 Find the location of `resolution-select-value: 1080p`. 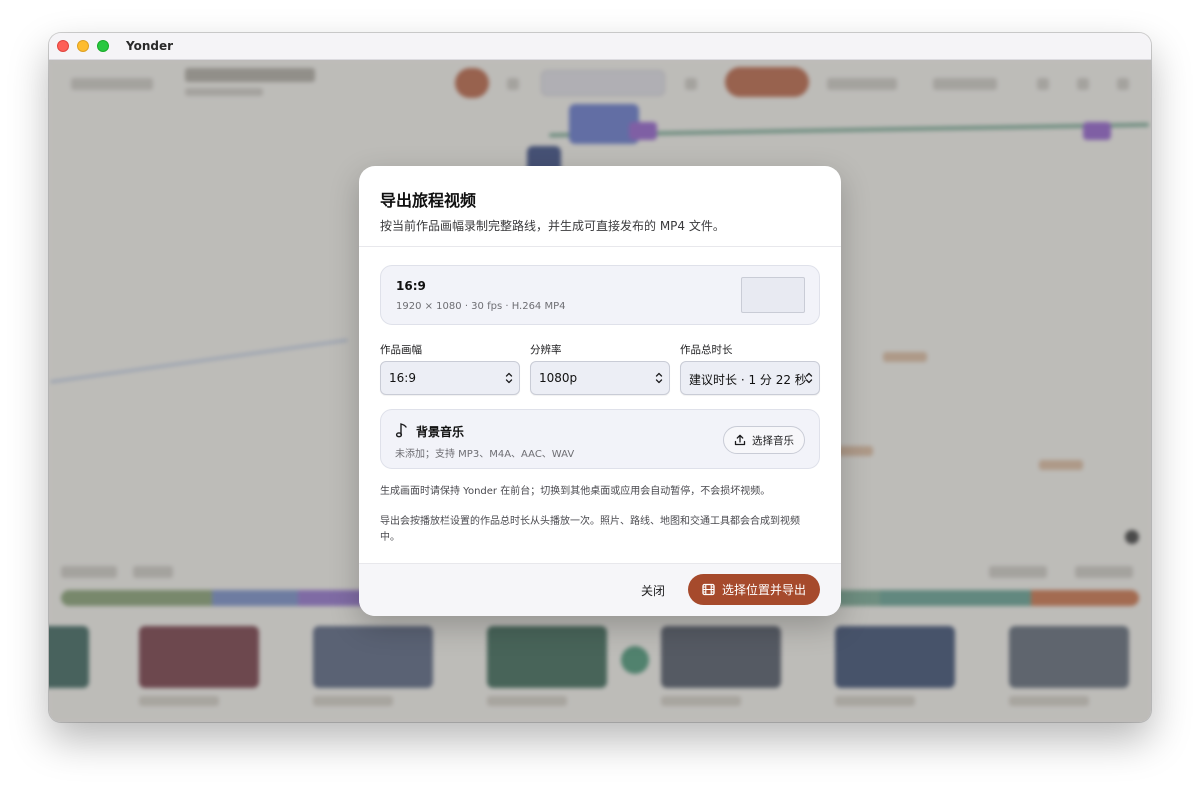

resolution-select-value: 1080p is located at coordinates (558, 378).